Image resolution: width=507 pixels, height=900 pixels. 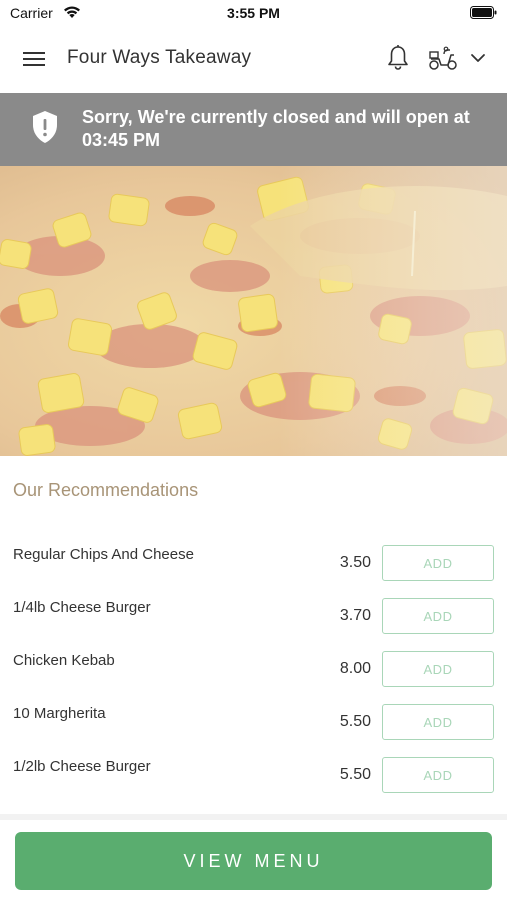 I want to click on bell-icon, so click(x=398, y=58).